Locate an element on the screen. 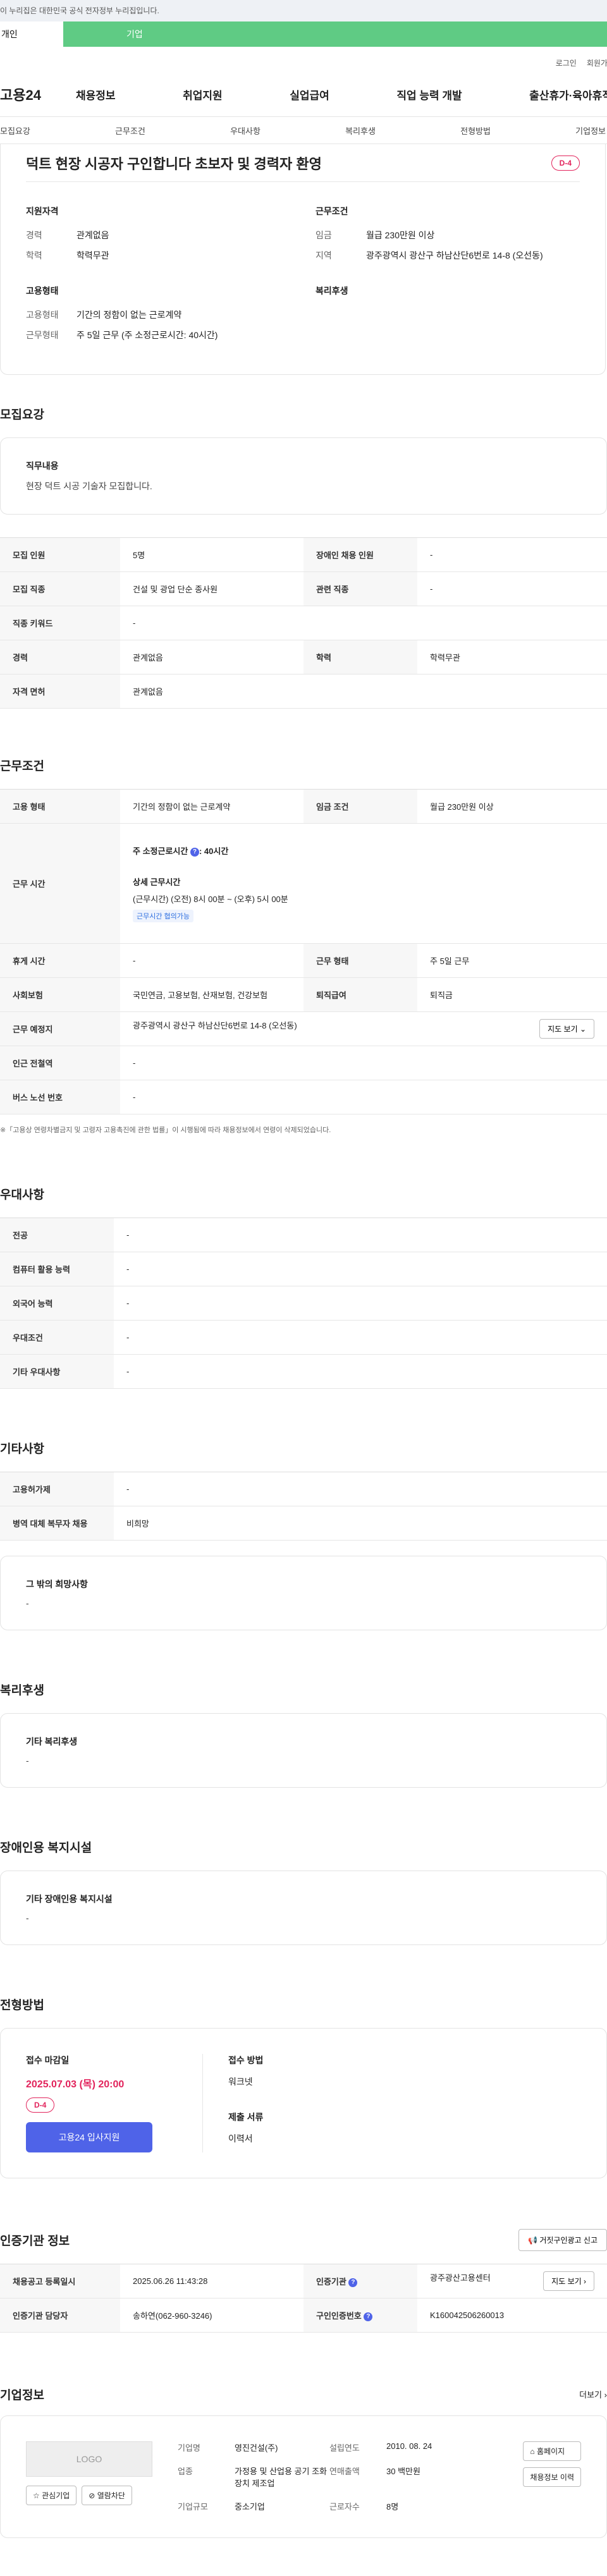 The image size is (607, 2576). table-header-cell: 전공 is located at coordinates (57, 1235).